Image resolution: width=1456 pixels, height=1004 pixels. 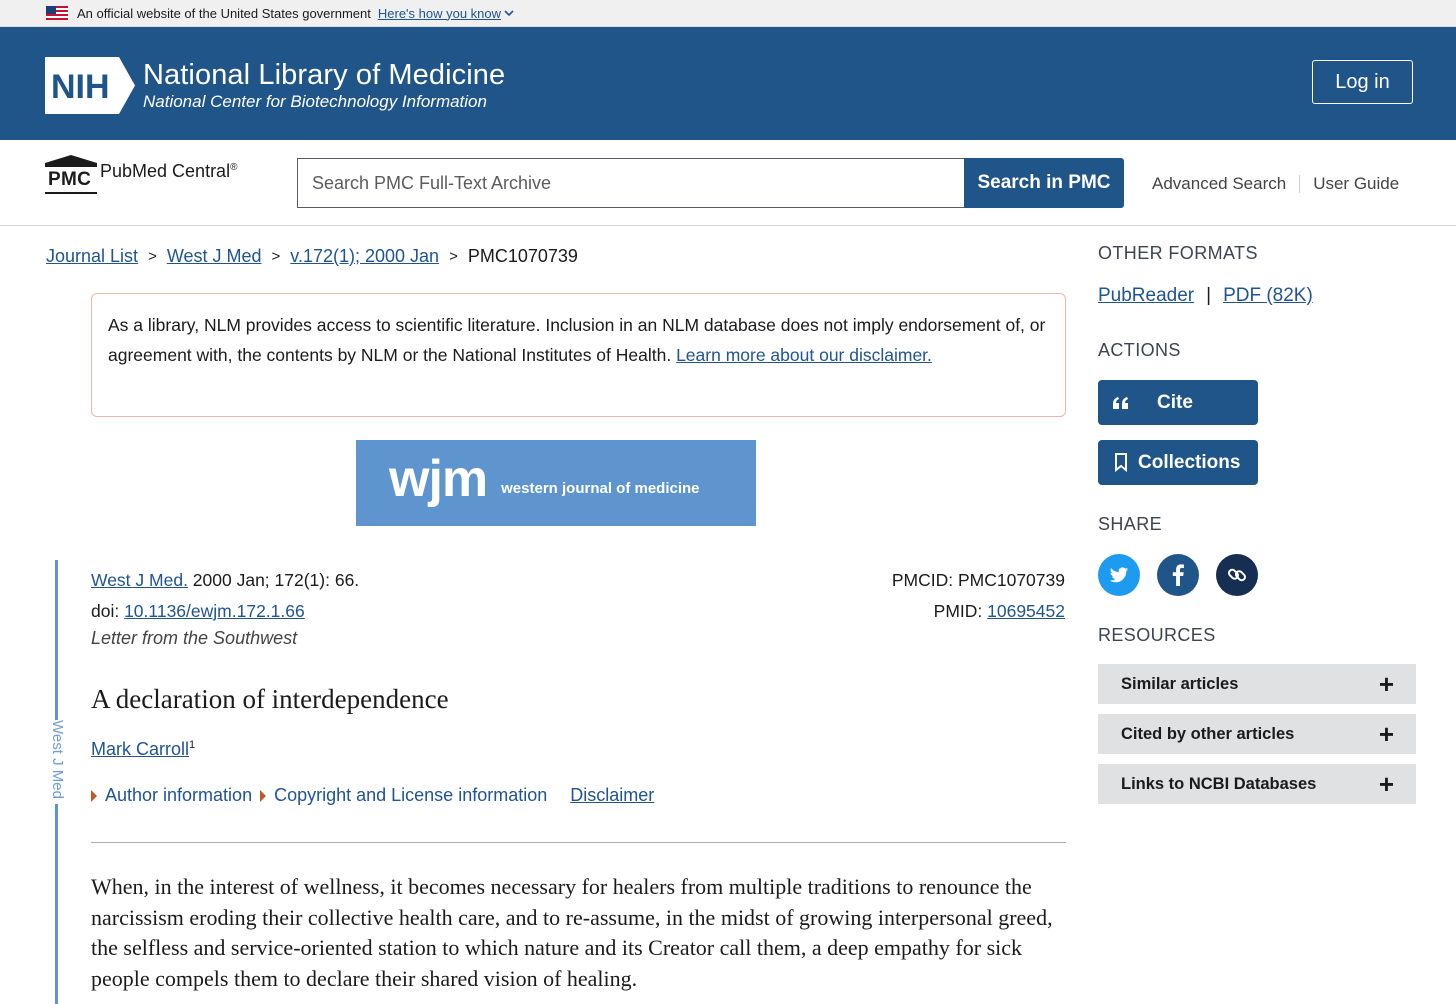 I want to click on doi-line: doi: 10.1136/ewjm.172.1.66, so click(x=225, y=611).